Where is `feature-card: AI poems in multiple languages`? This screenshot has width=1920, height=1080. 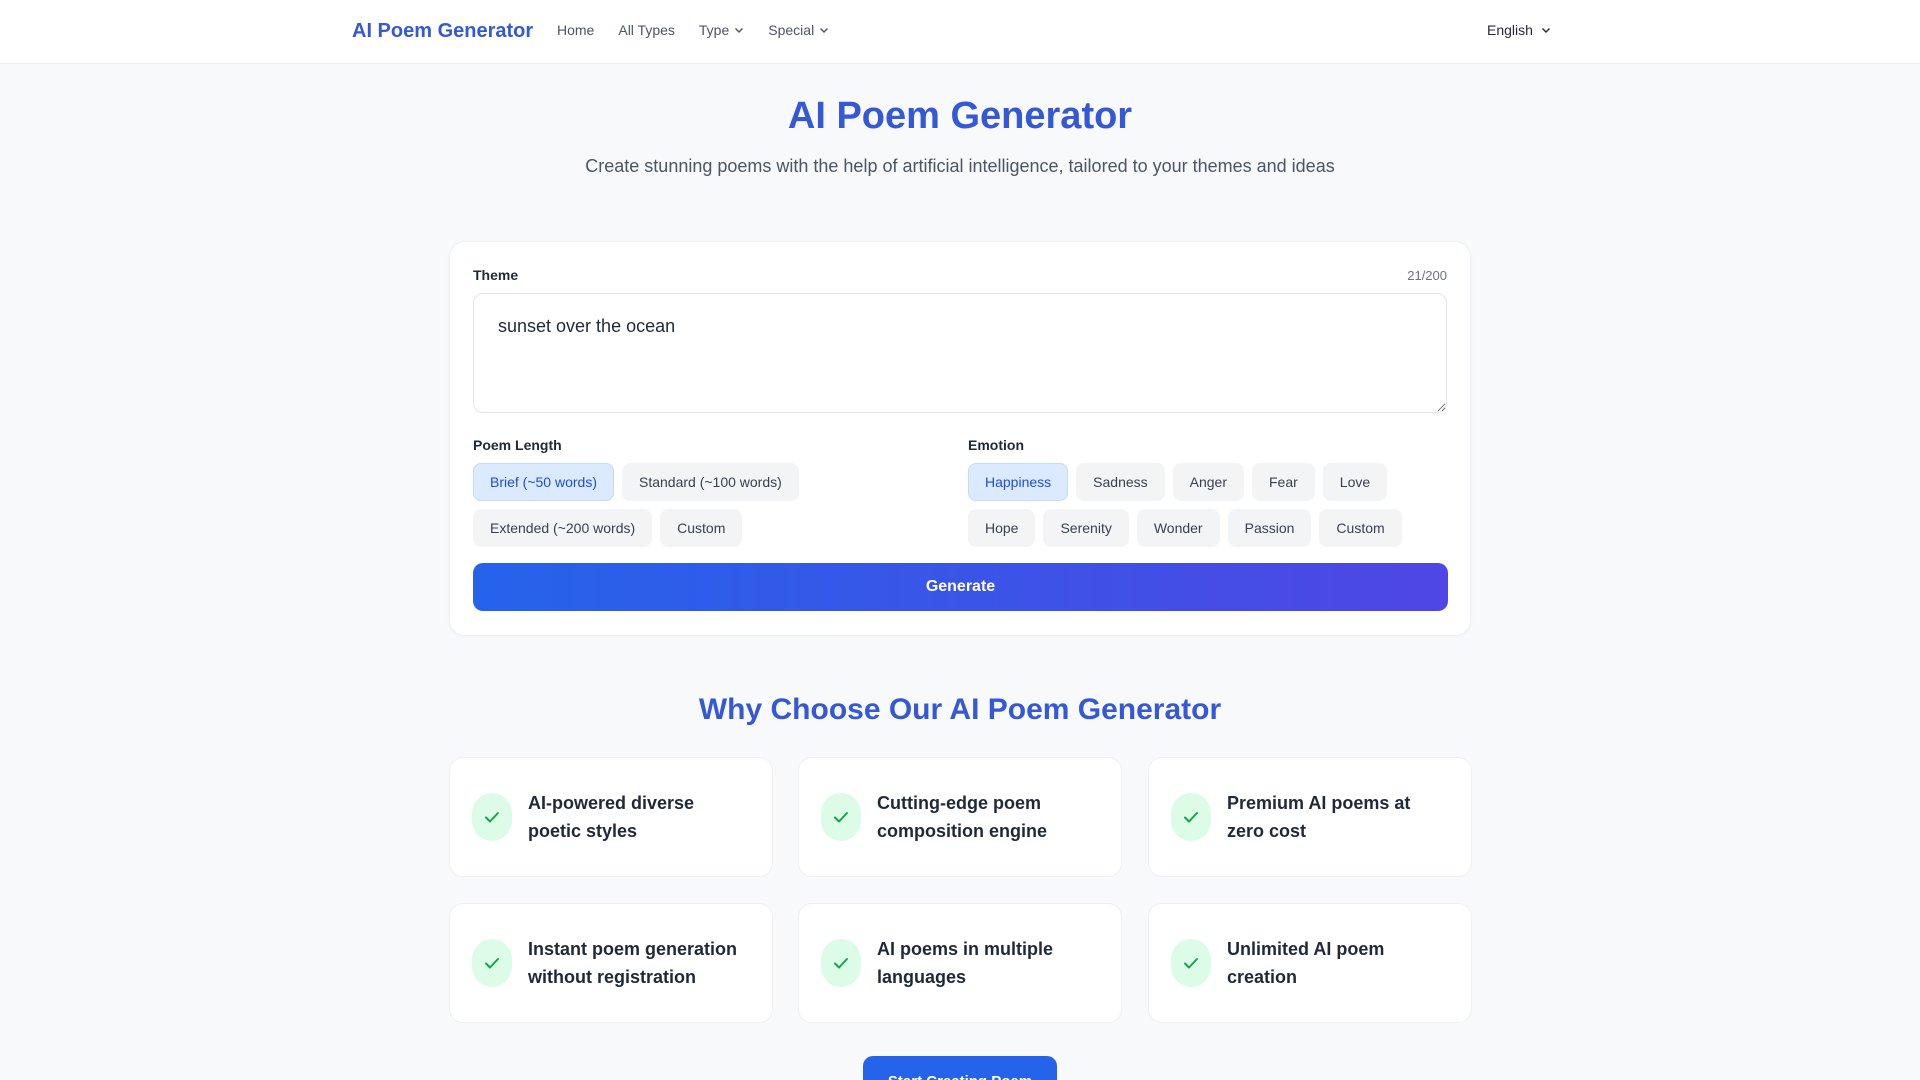
feature-card: AI poems in multiple languages is located at coordinates (960, 963).